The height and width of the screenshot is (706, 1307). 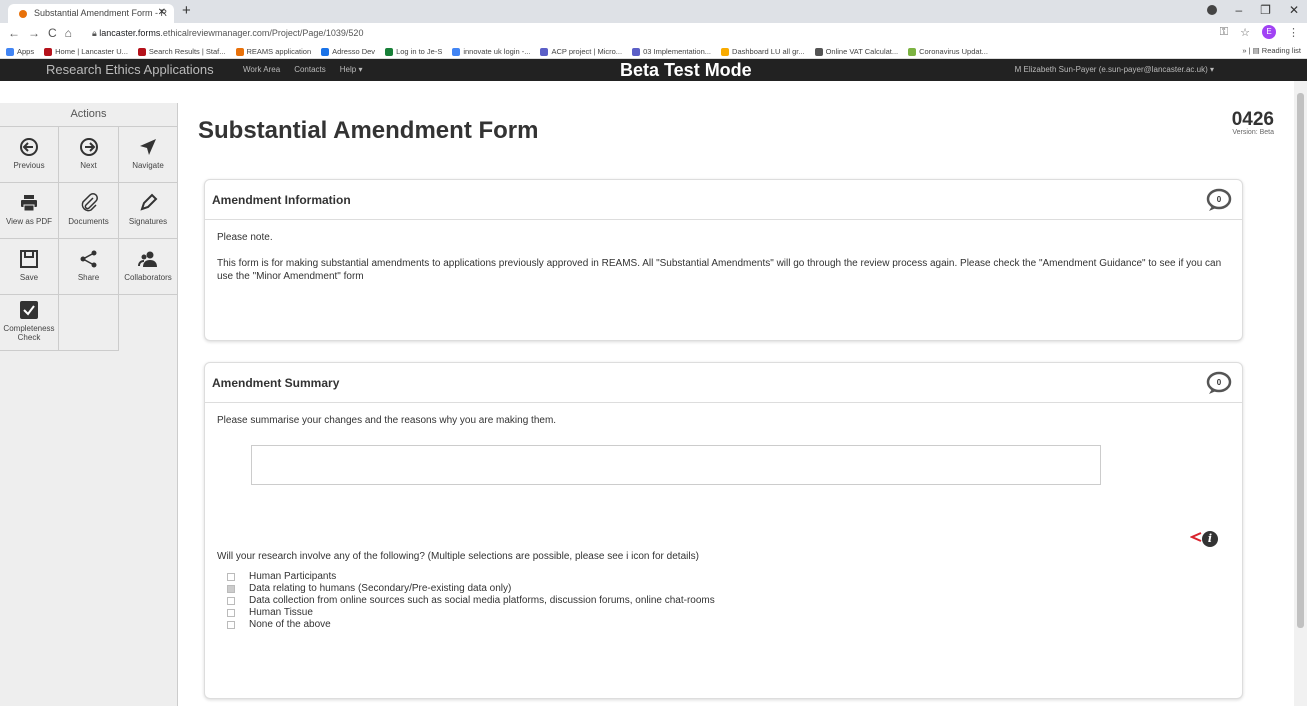 What do you see at coordinates (1253, 132) in the screenshot?
I see `version-label: Version: Beta` at bounding box center [1253, 132].